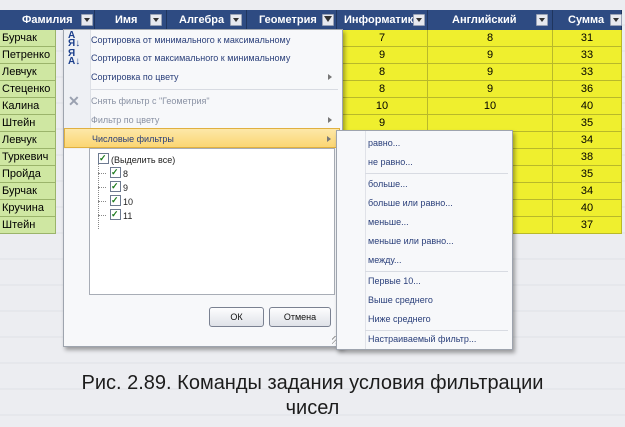  What do you see at coordinates (133, 139) in the screenshot?
I see `menu-item-label: Числовые фильтры` at bounding box center [133, 139].